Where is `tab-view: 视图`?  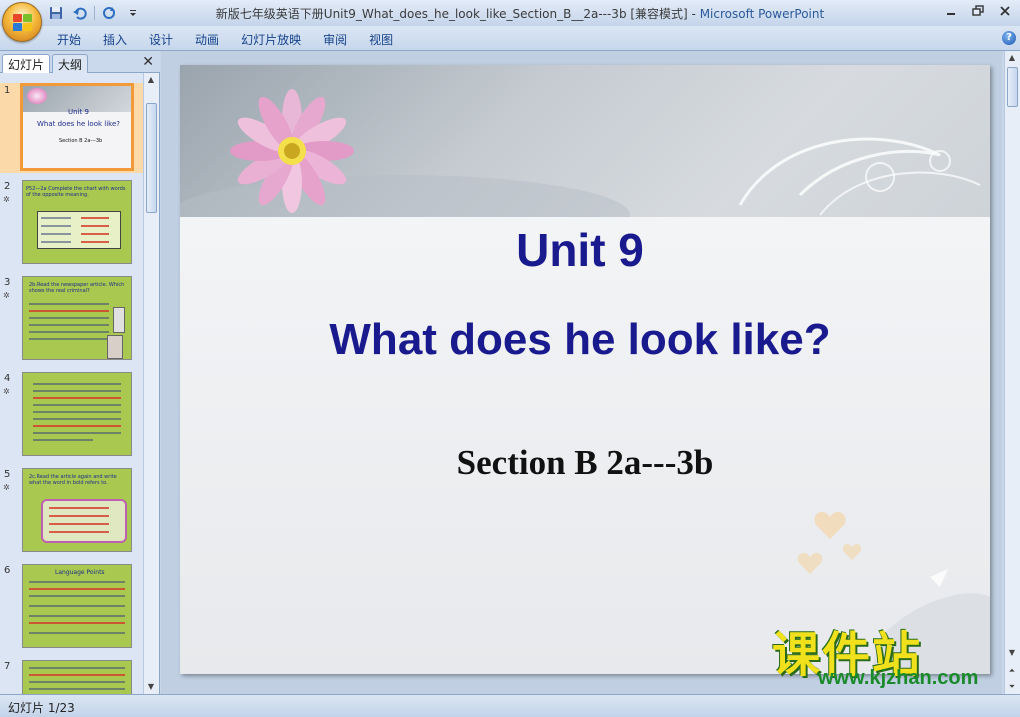
tab-view: 视图 is located at coordinates (381, 39).